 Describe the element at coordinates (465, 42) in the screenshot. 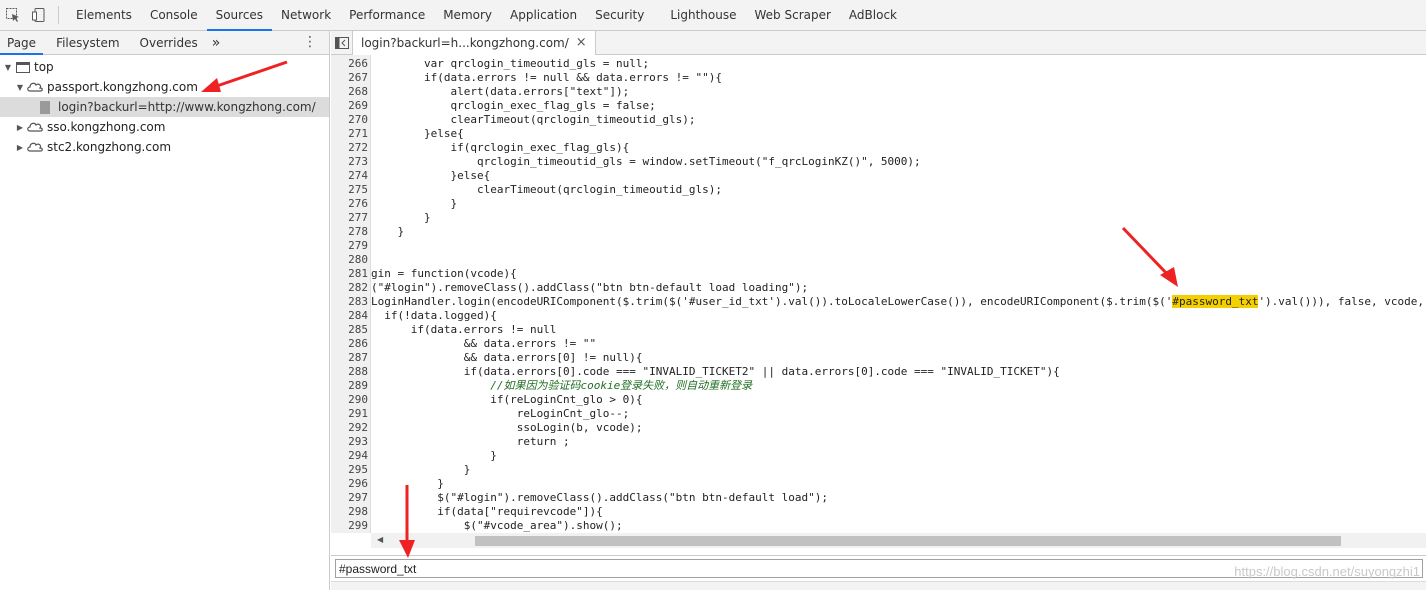

I see `file-tab-label: login?backurl=h...kongzhong.com/` at that location.